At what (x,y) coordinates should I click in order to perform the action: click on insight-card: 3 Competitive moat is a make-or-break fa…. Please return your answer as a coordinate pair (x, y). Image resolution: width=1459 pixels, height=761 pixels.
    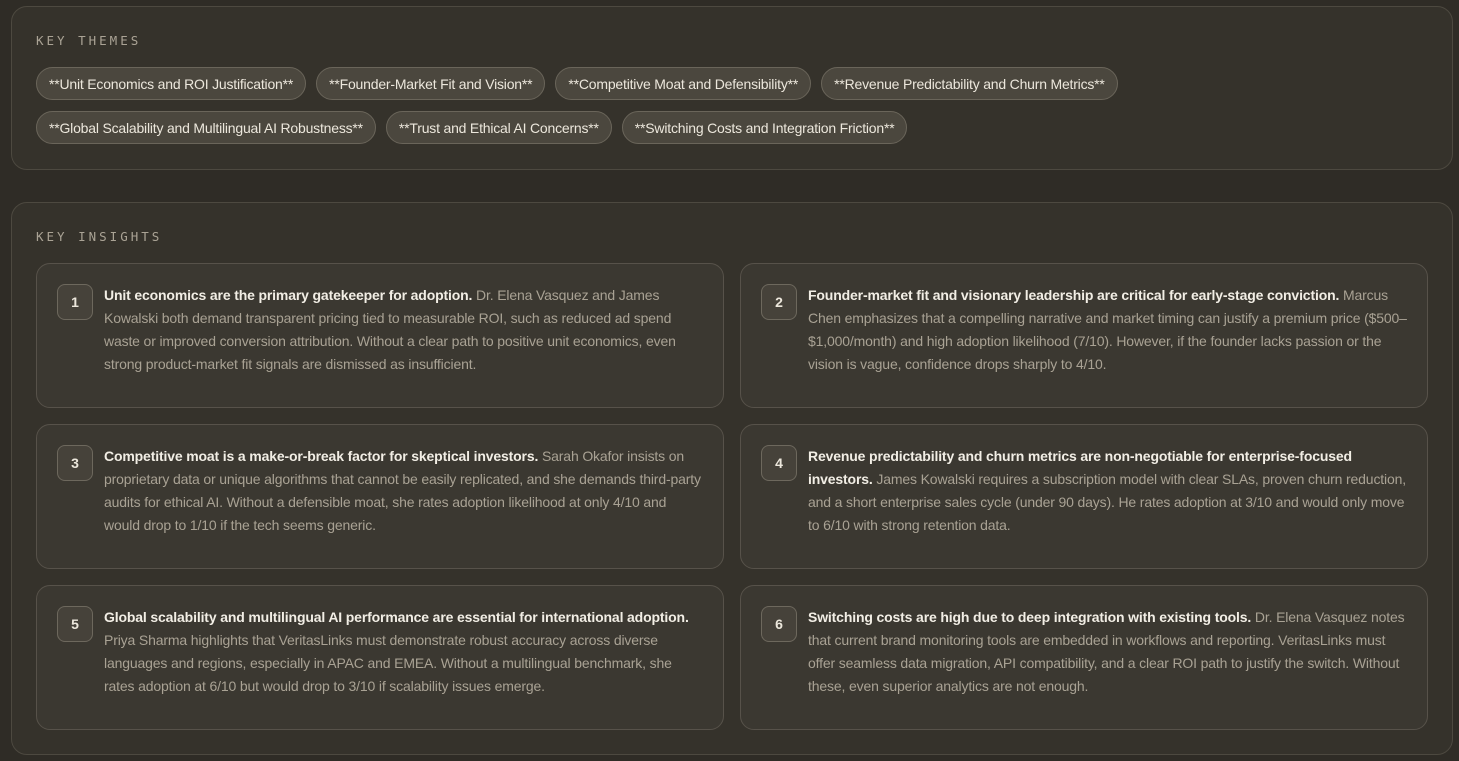
    Looking at the image, I should click on (380, 496).